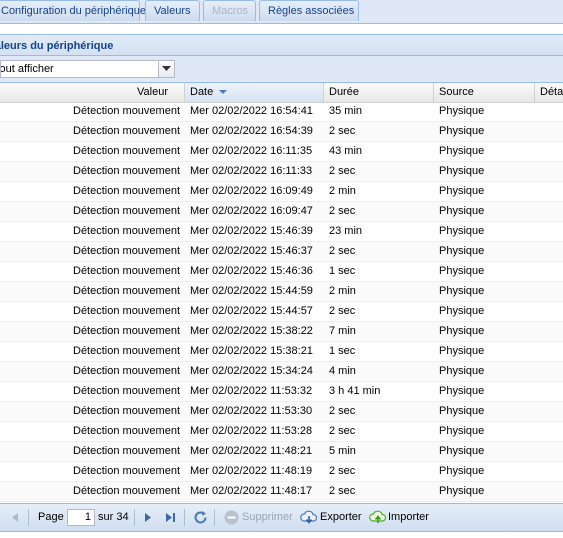  I want to click on cell-duree: 5 min, so click(342, 451).